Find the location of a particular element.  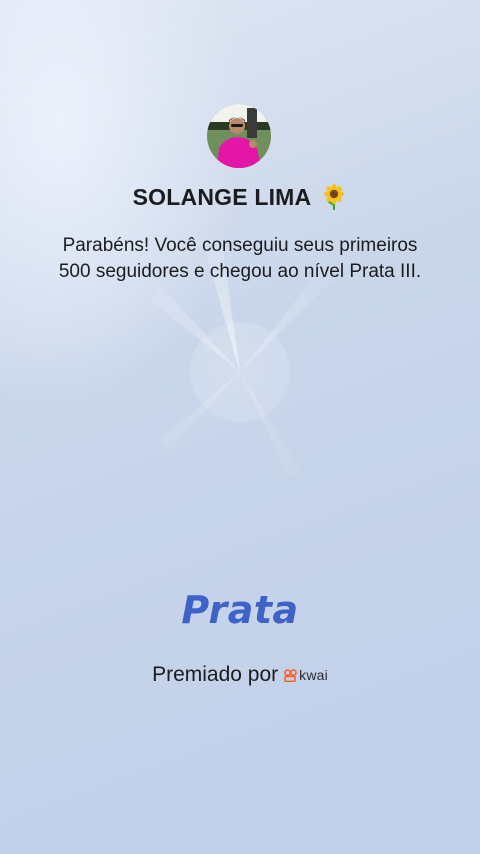

awarded-by-row: Premiado por kwai is located at coordinates (240, 675).